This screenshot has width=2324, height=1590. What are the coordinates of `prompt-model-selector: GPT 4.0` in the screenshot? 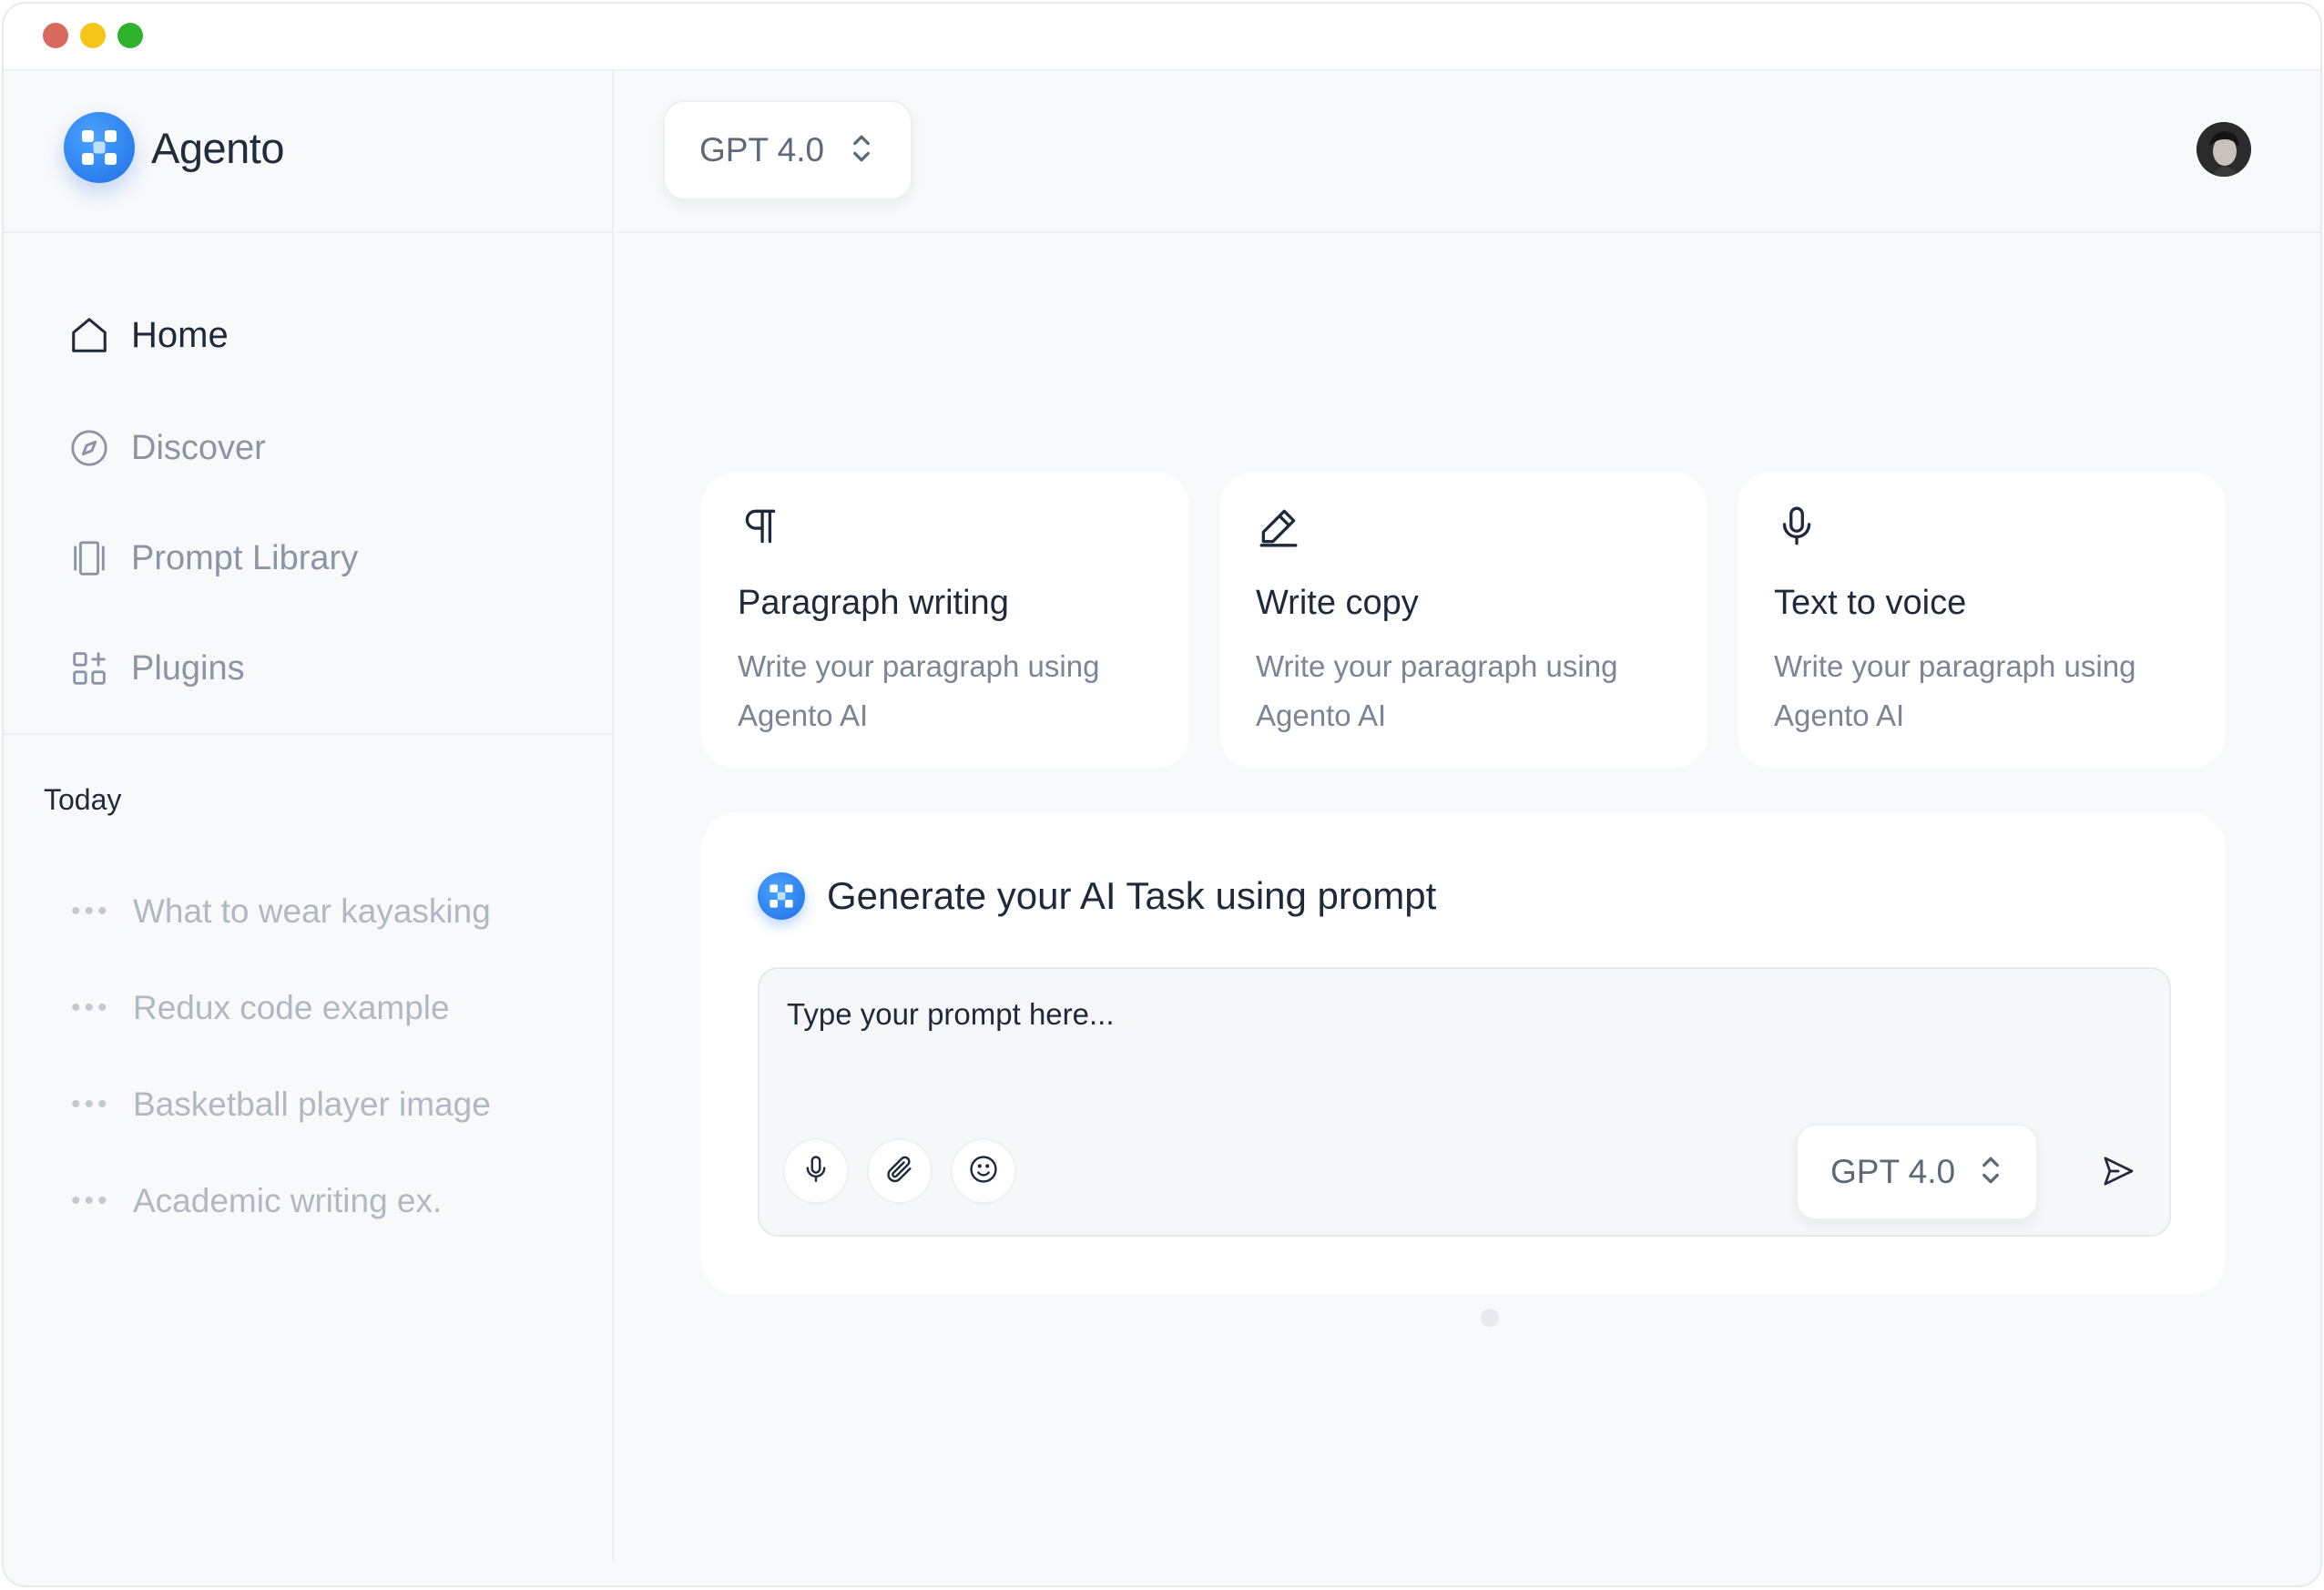 It's located at (1917, 1172).